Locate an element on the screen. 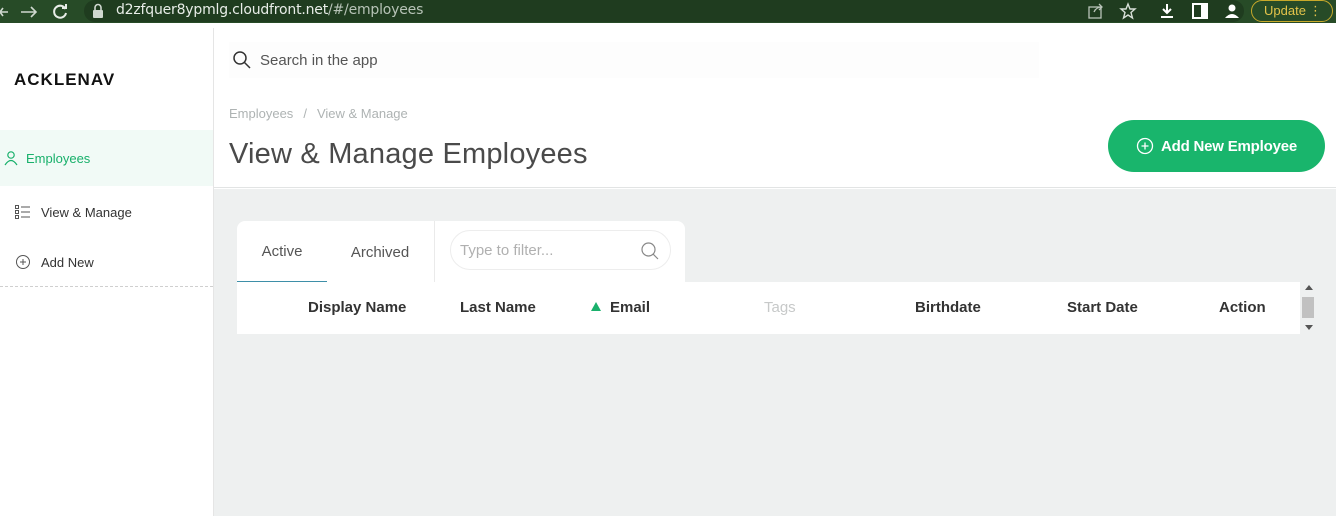 The height and width of the screenshot is (516, 1336). filter-input is located at coordinates (545, 250).